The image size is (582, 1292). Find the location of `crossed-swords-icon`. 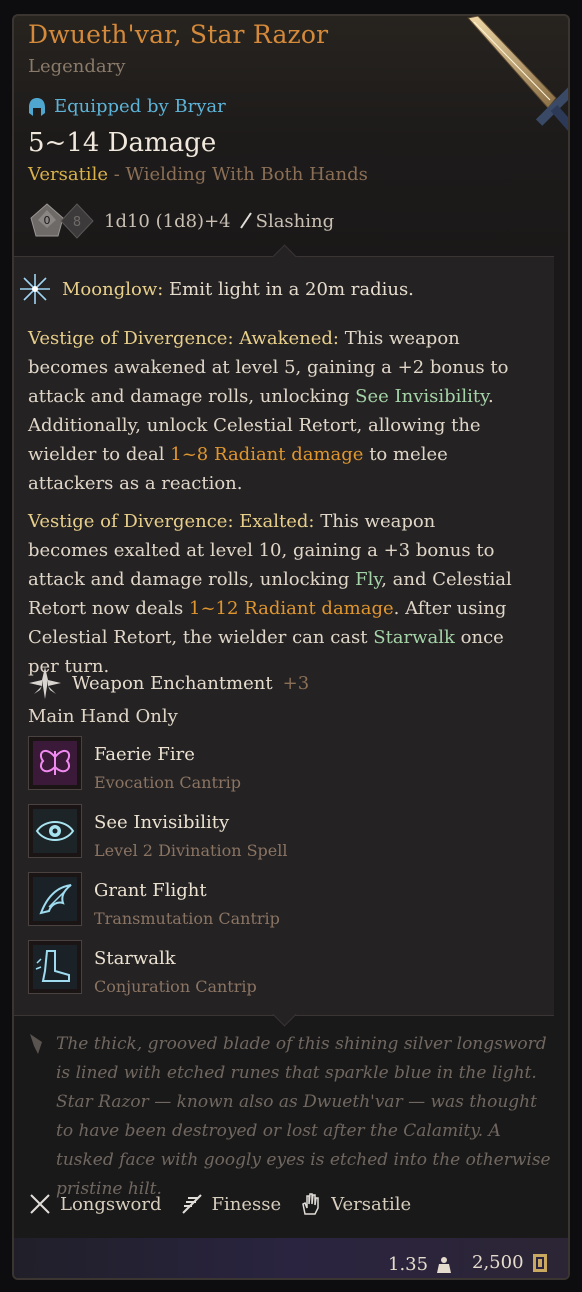

crossed-swords-icon is located at coordinates (40, 1204).